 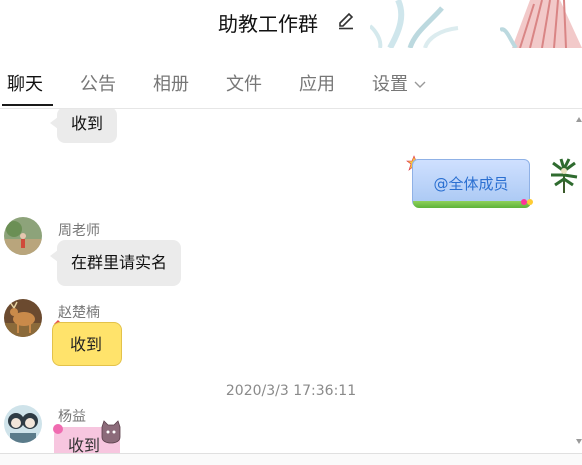 What do you see at coordinates (115, 263) in the screenshot?
I see `message-bubble: 在群里请实名` at bounding box center [115, 263].